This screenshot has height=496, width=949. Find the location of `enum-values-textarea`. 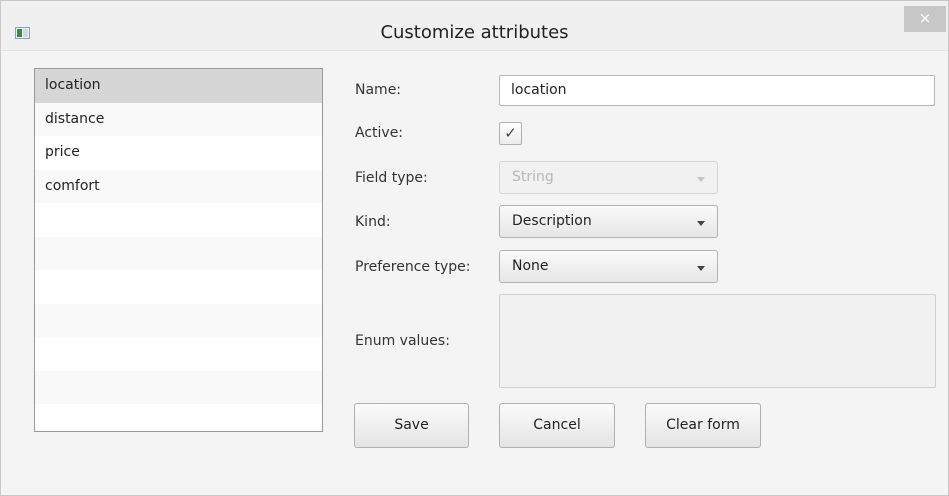

enum-values-textarea is located at coordinates (717, 341).